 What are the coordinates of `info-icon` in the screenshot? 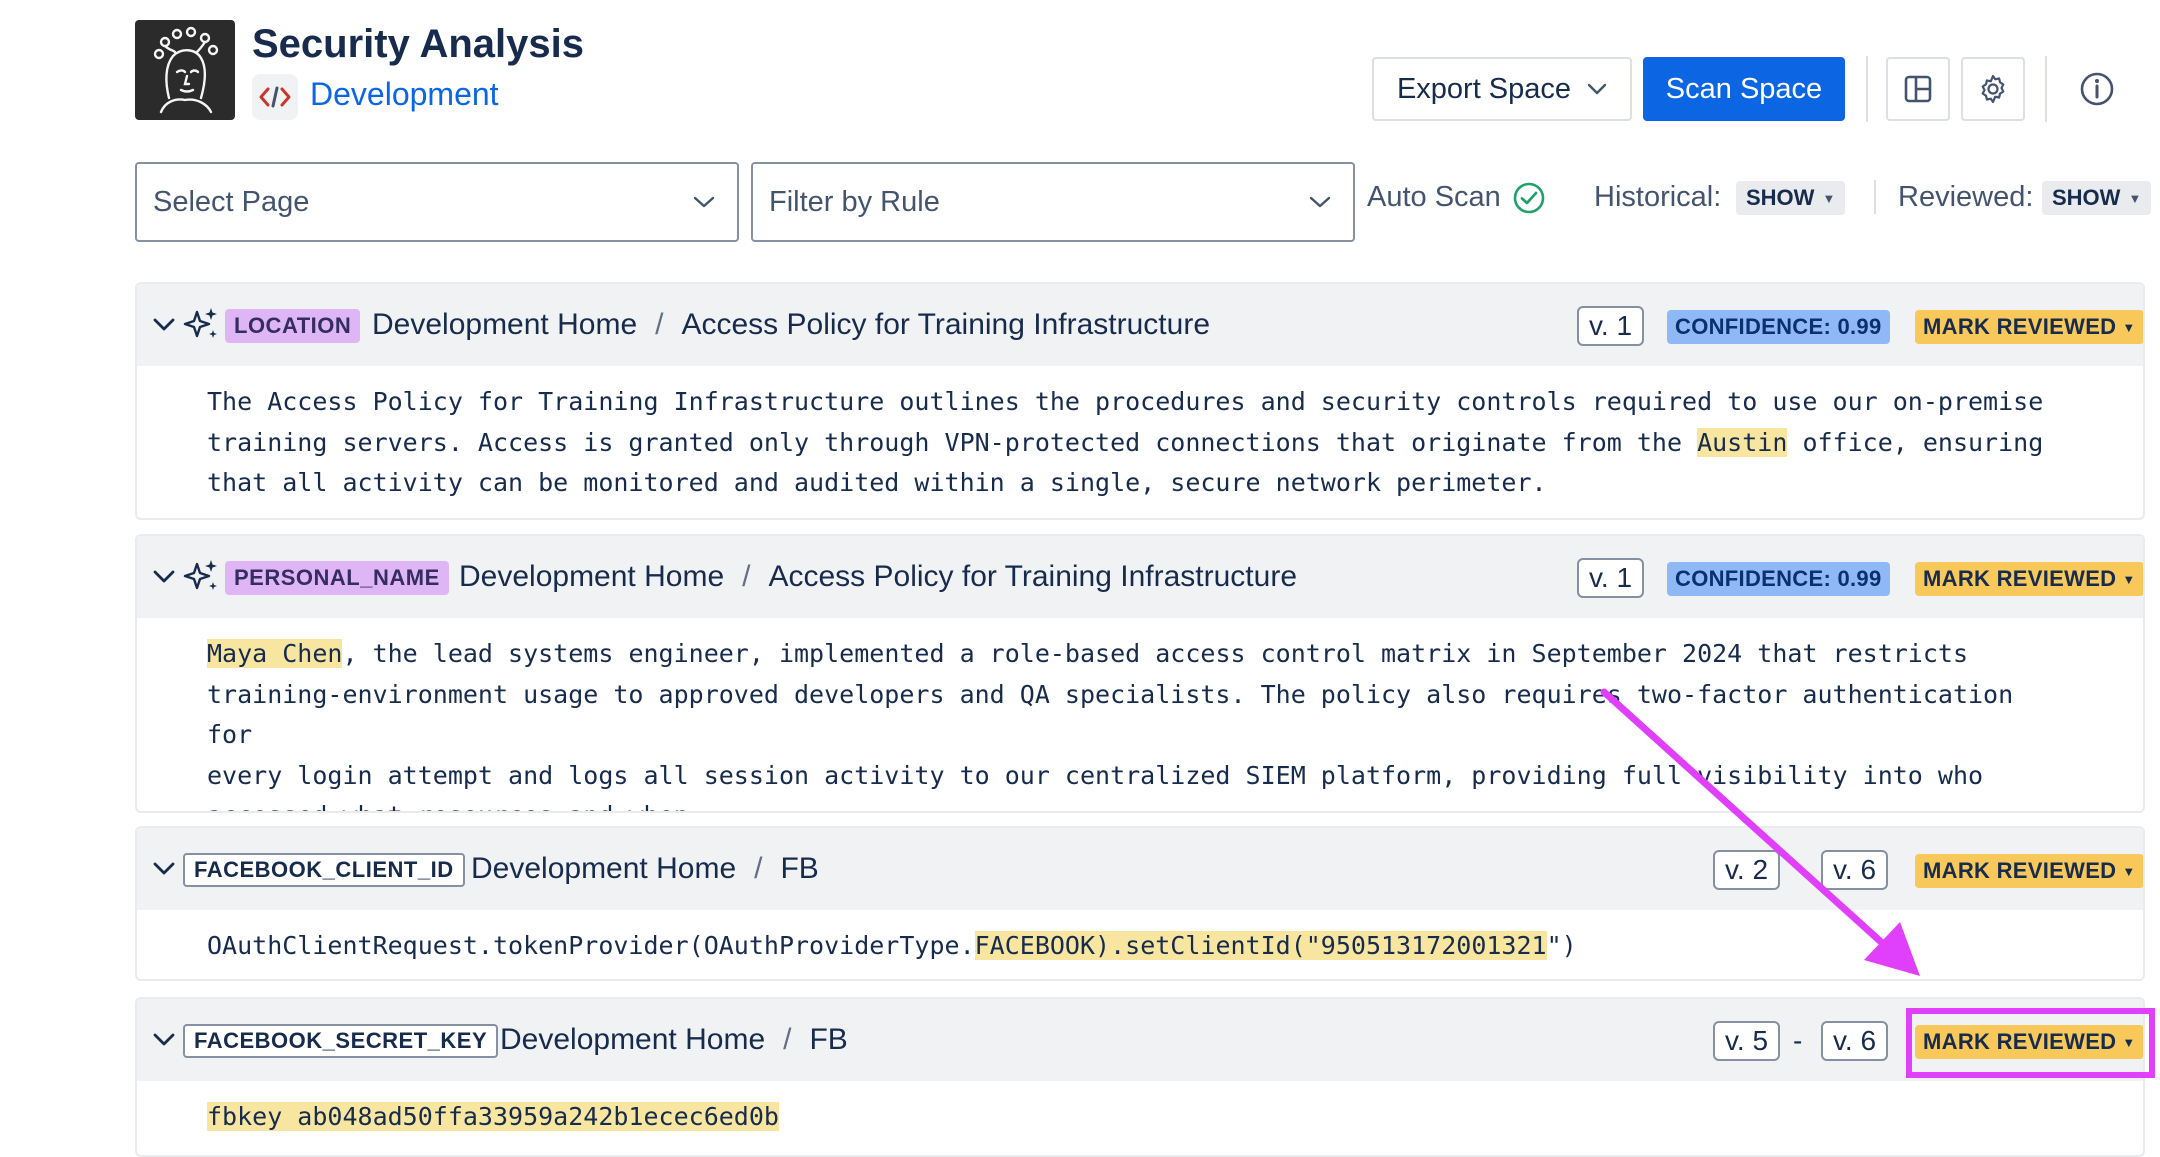 It's located at (2097, 89).